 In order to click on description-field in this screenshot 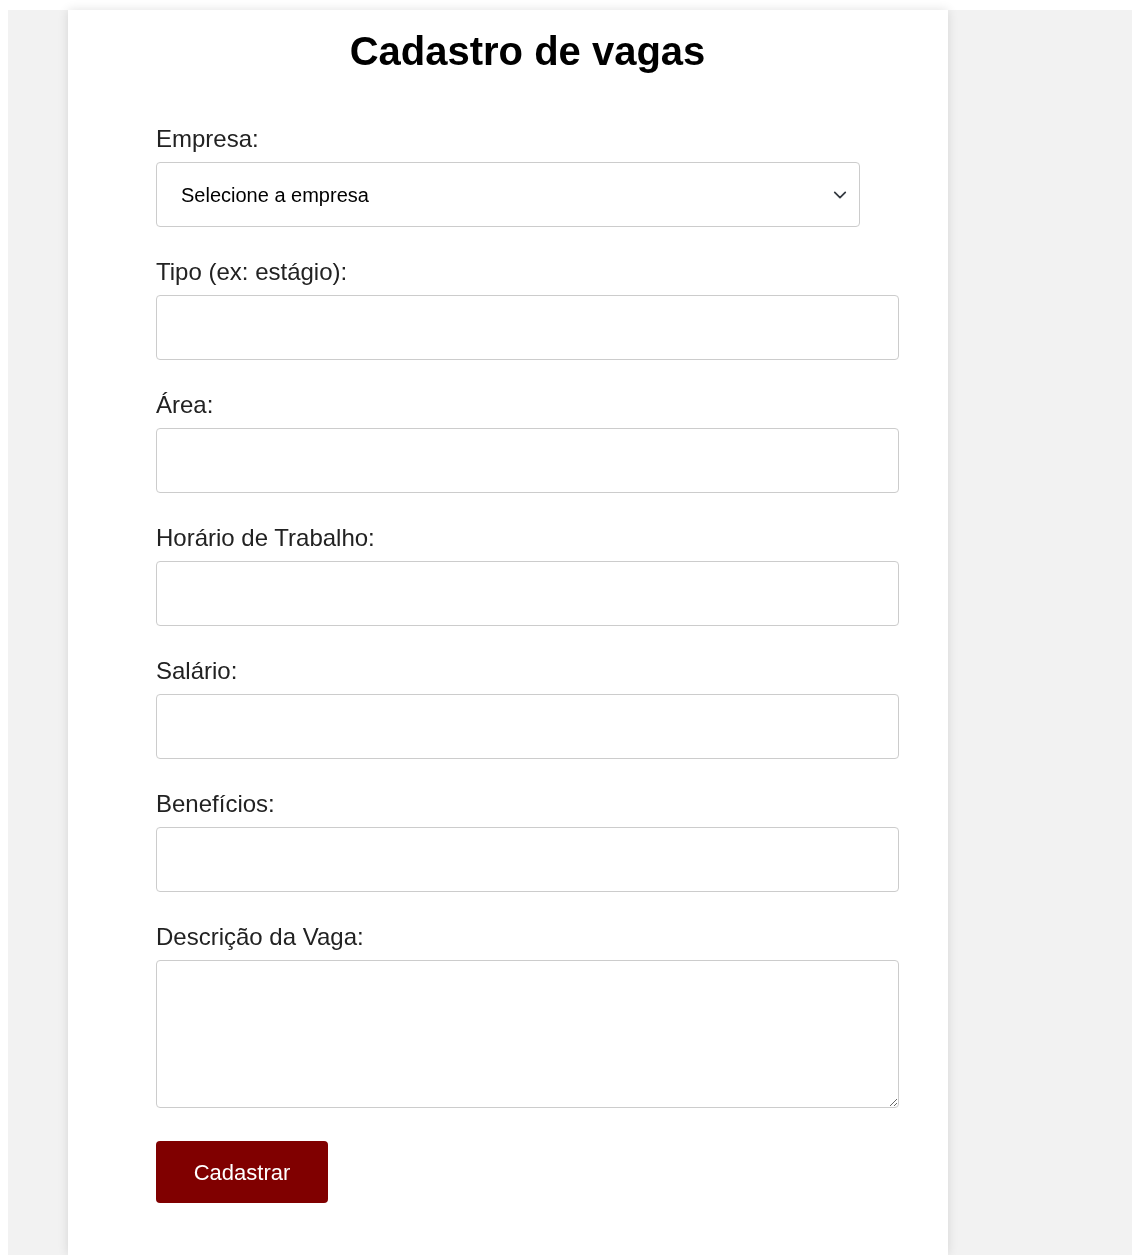, I will do `click(527, 1034)`.